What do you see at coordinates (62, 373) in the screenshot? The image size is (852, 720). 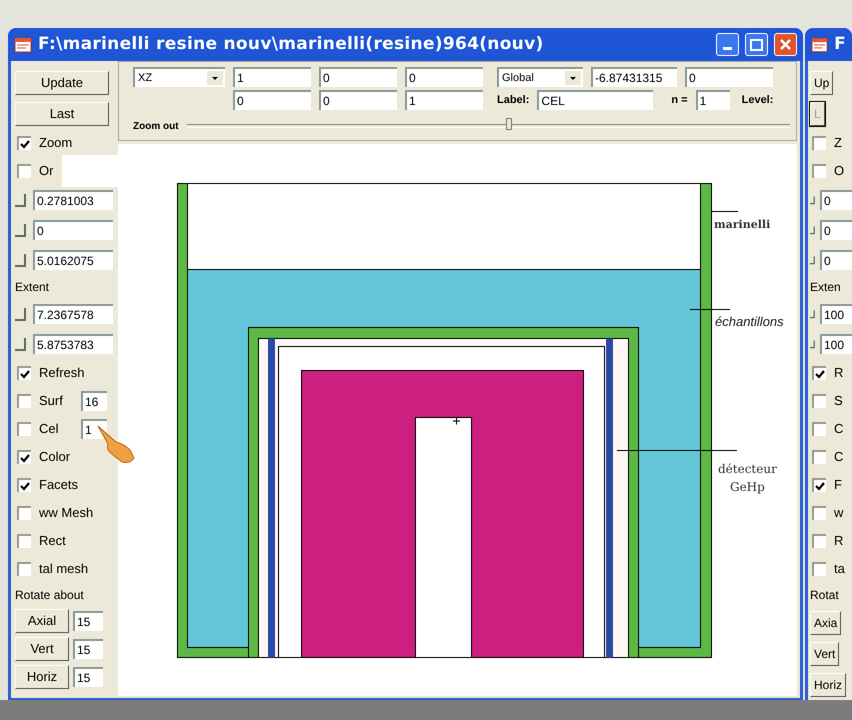 I see `checkbox-label: Refresh` at bounding box center [62, 373].